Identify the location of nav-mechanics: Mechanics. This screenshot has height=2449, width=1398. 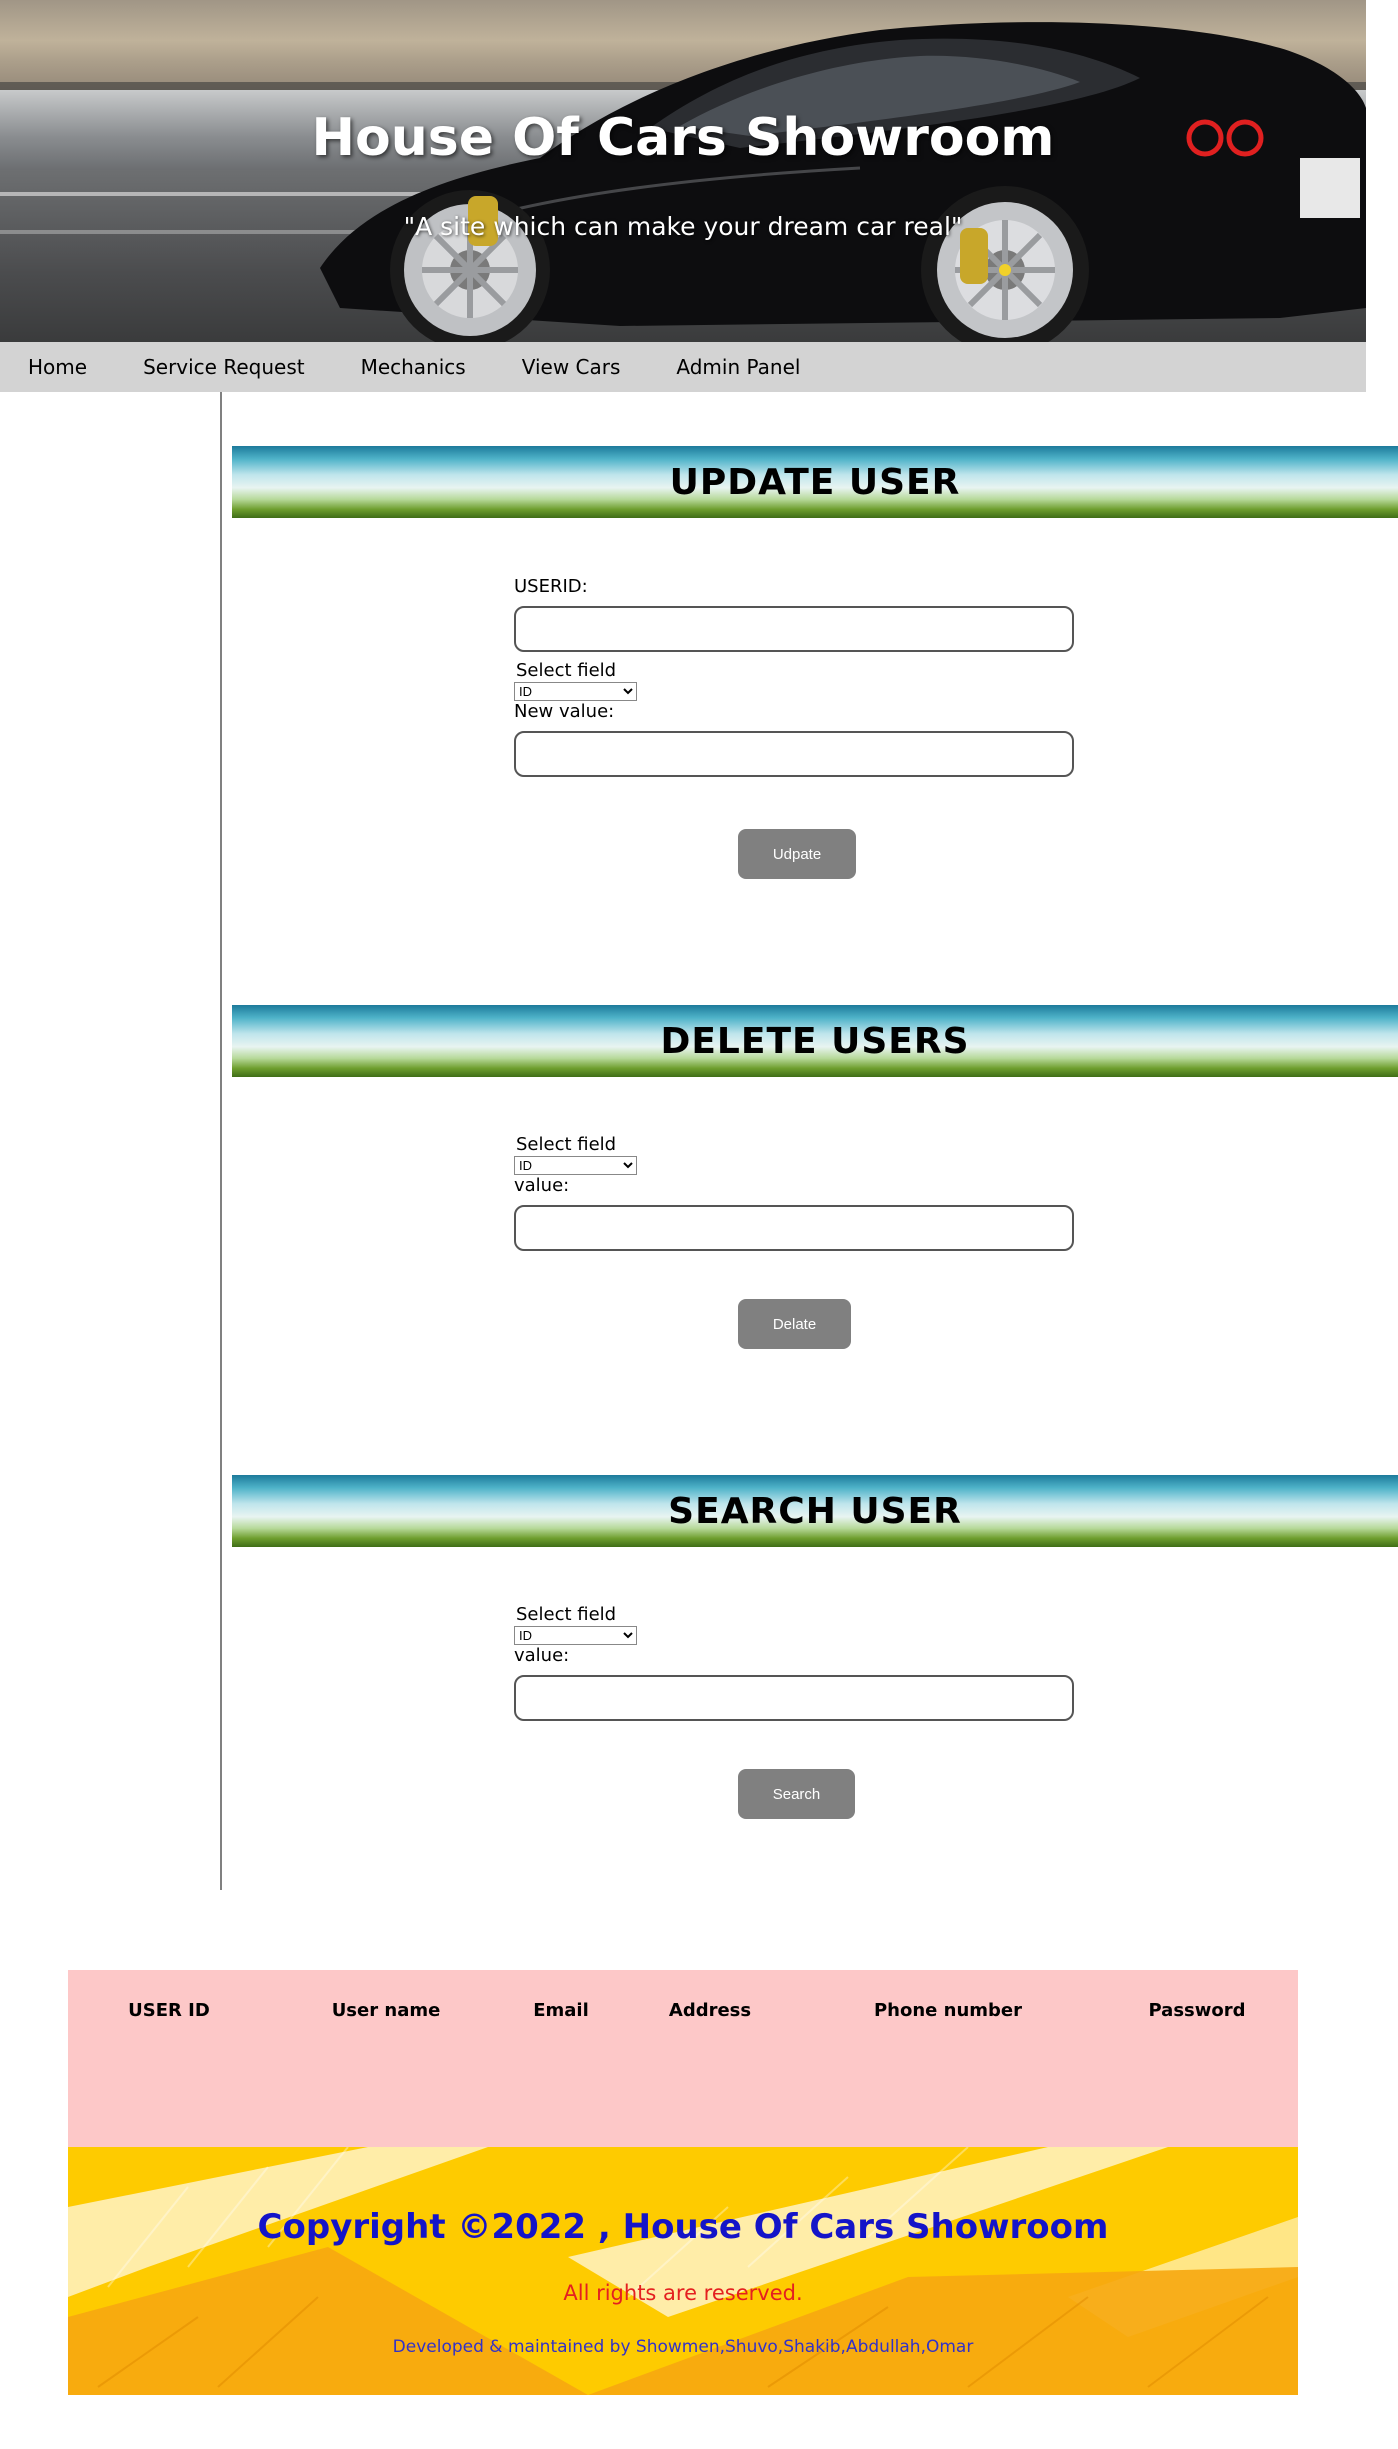
(413, 367).